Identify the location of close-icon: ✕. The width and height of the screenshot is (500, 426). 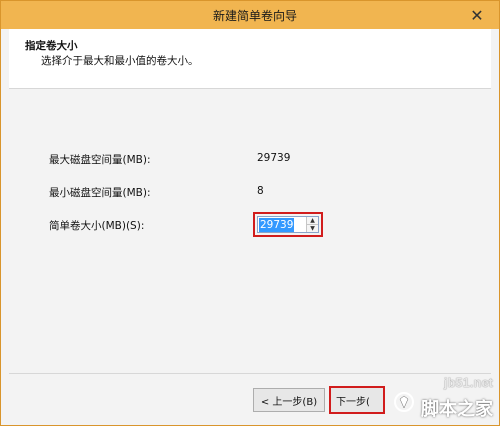
(477, 15).